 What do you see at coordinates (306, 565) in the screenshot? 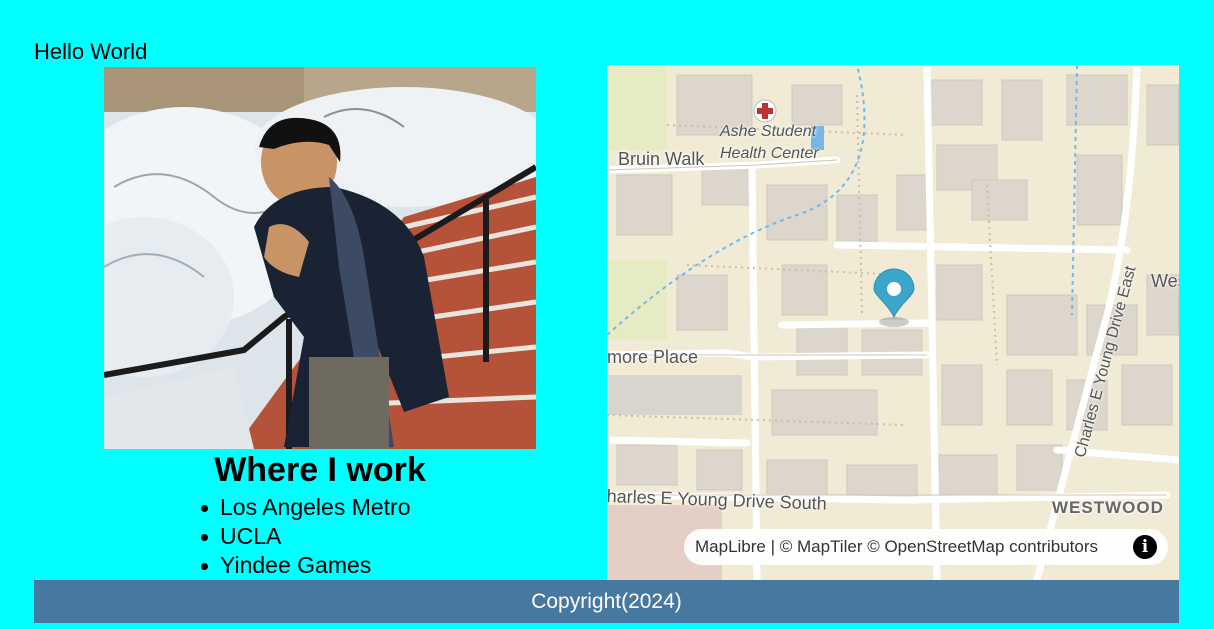
I see `workplace-item: Yindee Games` at bounding box center [306, 565].